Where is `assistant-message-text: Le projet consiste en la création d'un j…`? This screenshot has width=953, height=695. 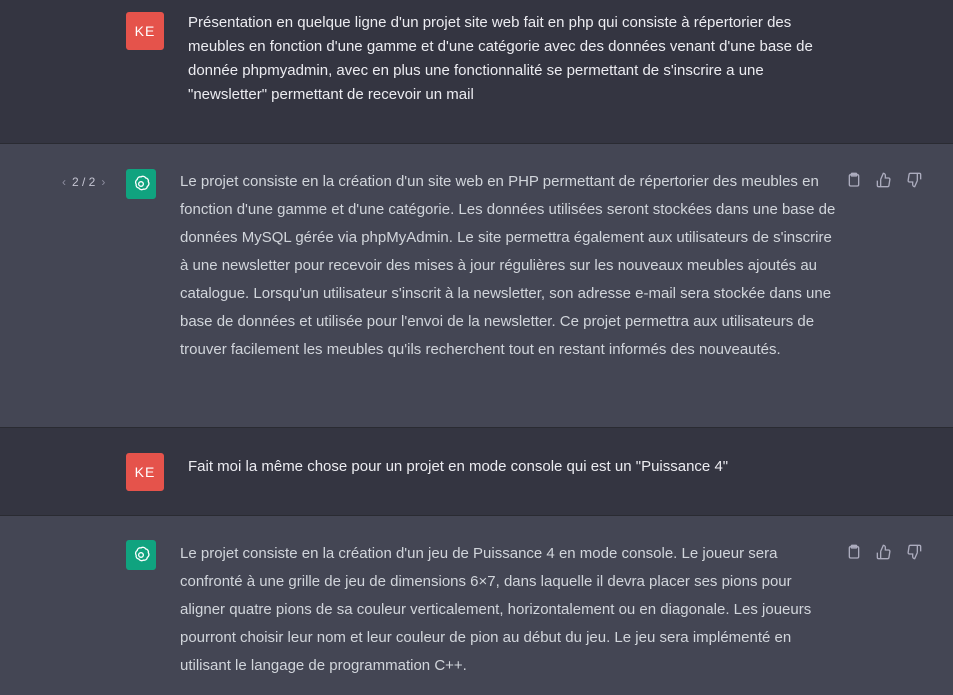
assistant-message-text: Le projet consiste en la création d'un j… is located at coordinates (496, 609).